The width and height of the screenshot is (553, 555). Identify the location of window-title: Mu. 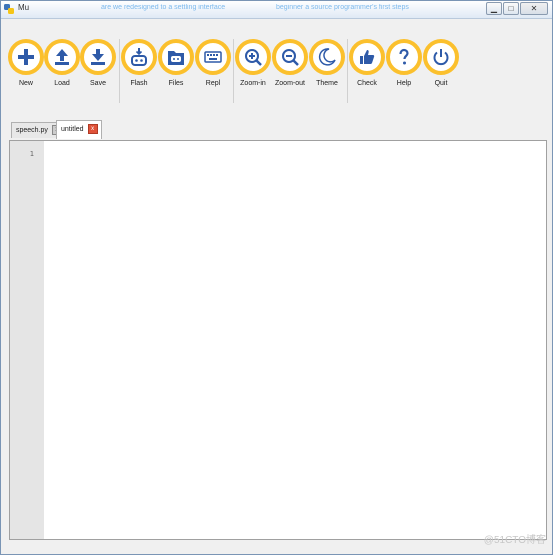
(24, 7).